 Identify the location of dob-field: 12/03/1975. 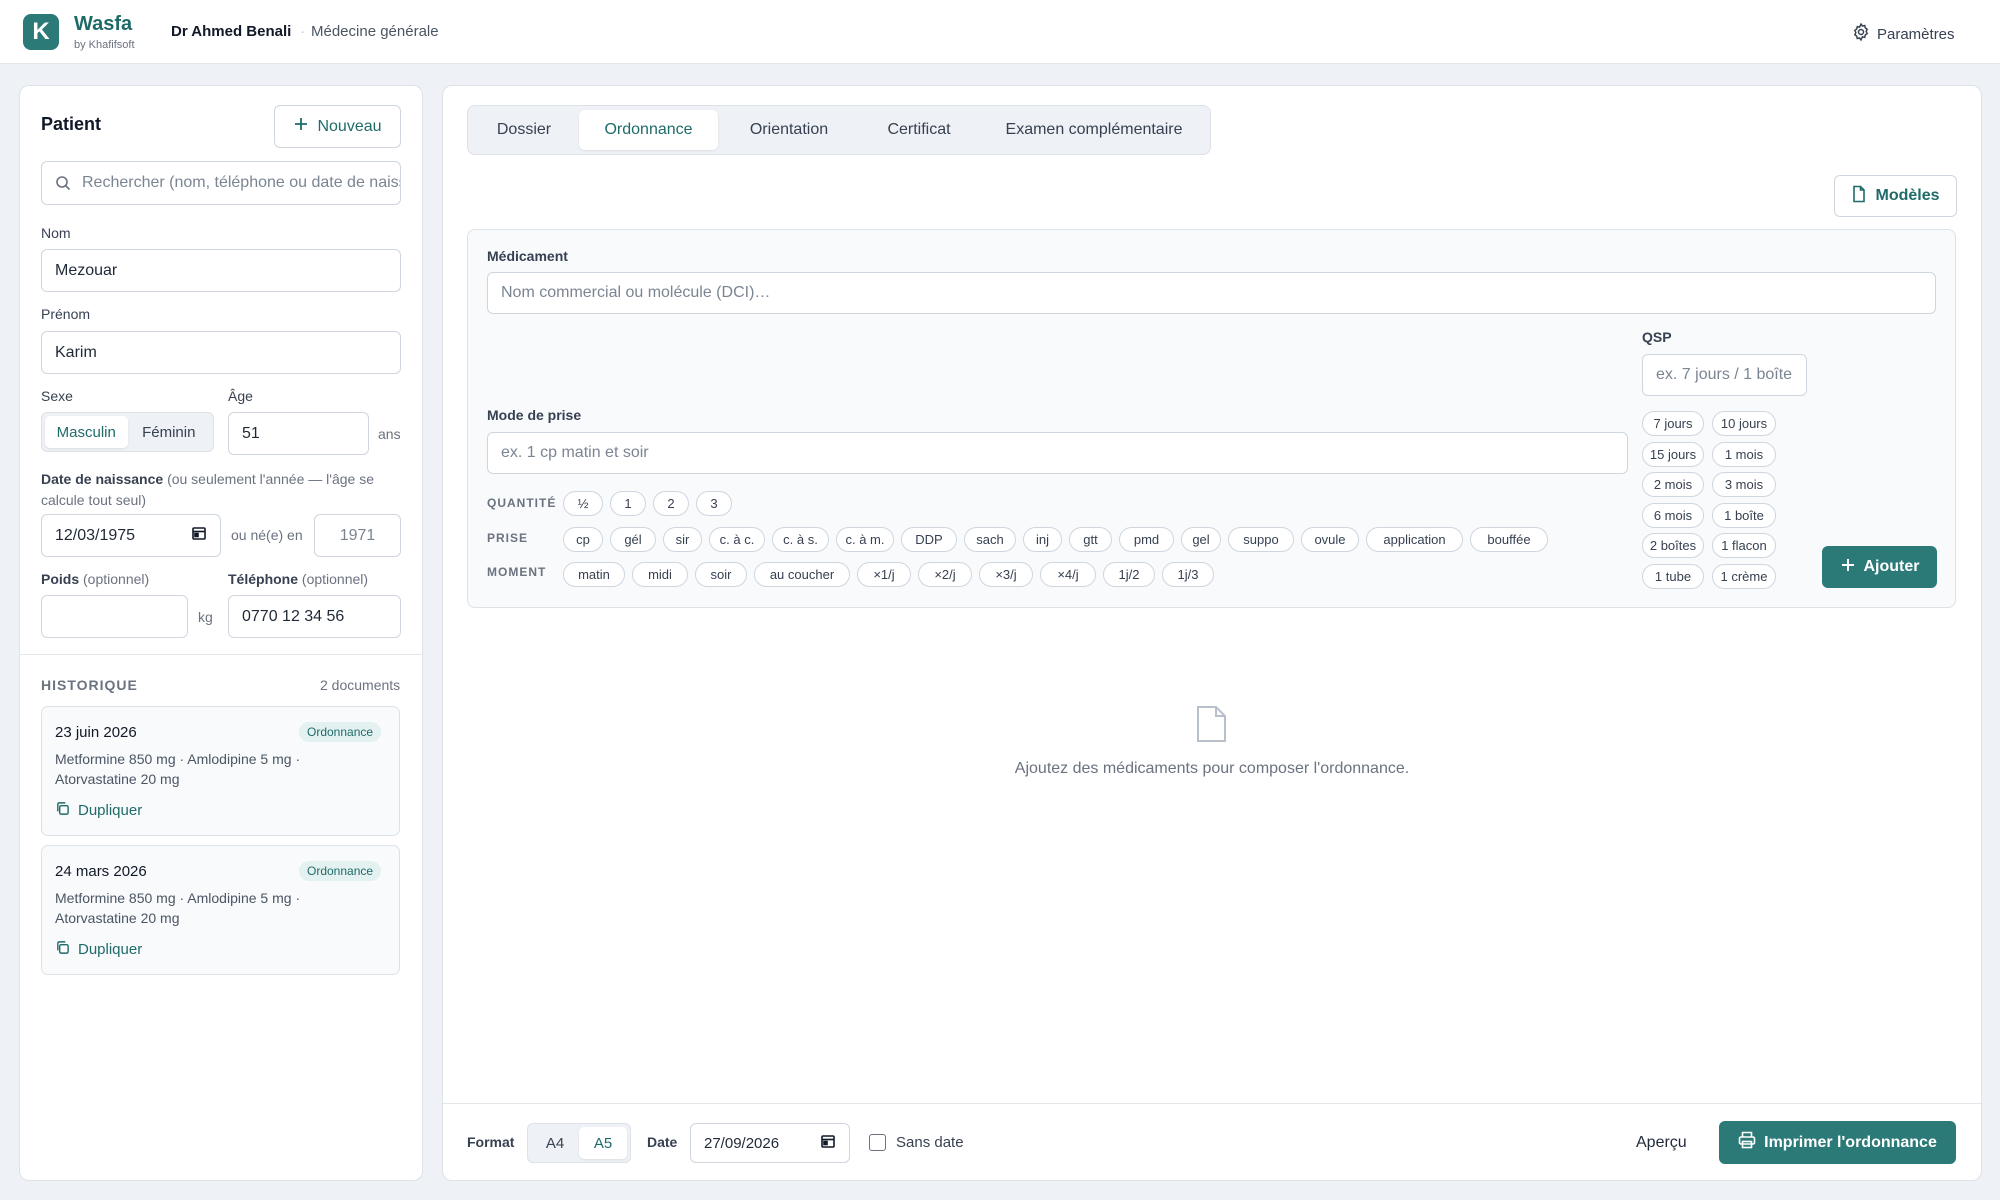
(131, 535).